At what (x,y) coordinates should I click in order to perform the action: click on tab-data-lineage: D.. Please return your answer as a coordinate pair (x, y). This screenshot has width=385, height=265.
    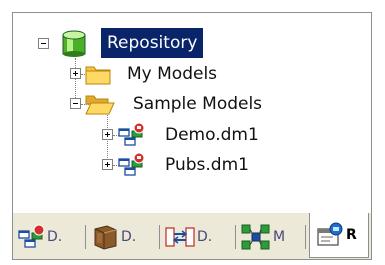
    Looking at the image, I should click on (188, 237).